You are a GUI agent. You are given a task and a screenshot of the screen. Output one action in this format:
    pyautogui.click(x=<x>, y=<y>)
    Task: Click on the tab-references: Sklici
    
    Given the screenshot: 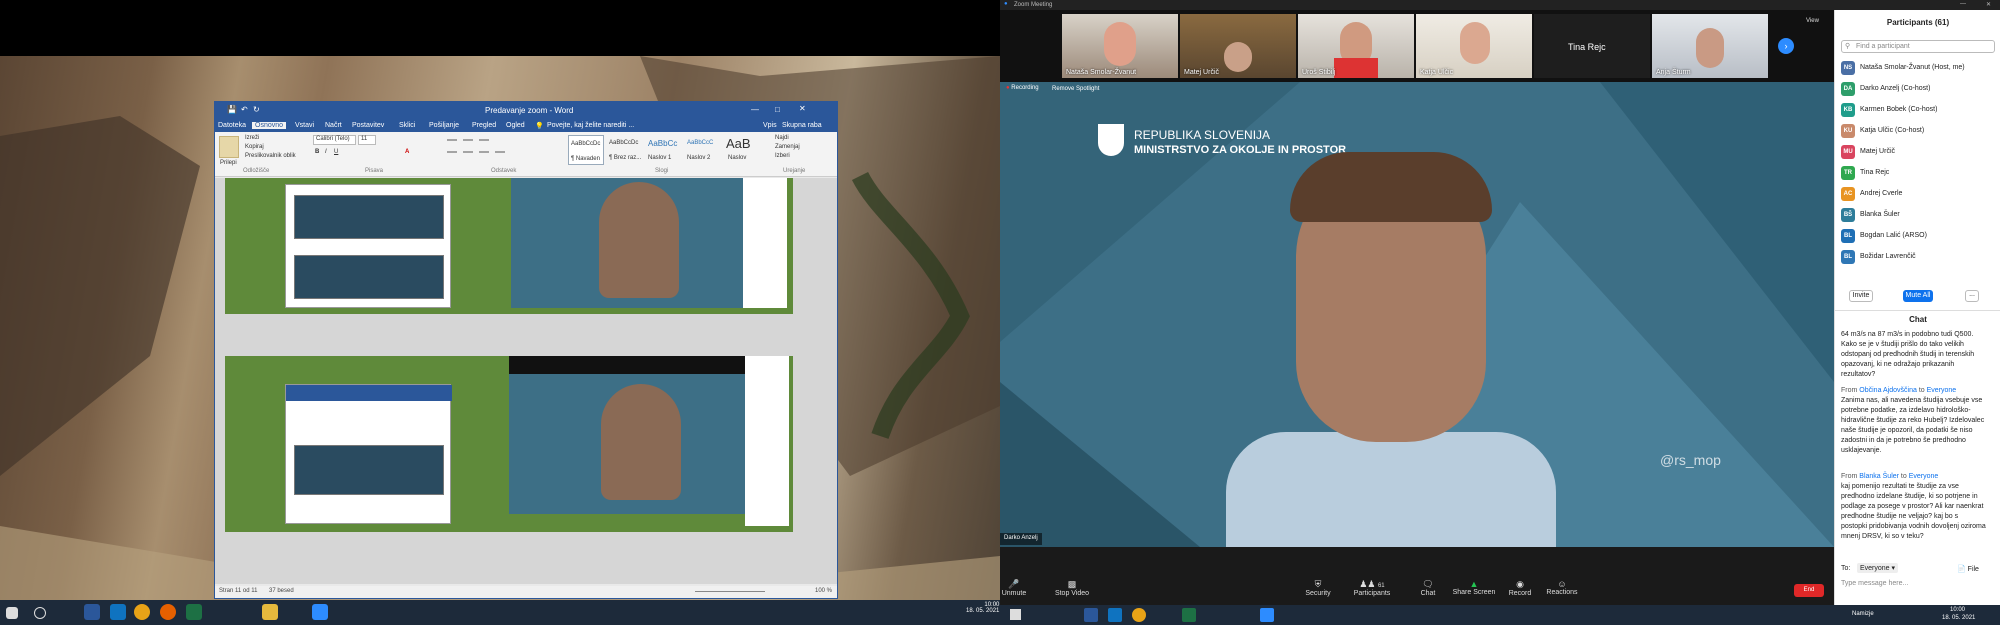 What is the action you would take?
    pyautogui.click(x=407, y=125)
    